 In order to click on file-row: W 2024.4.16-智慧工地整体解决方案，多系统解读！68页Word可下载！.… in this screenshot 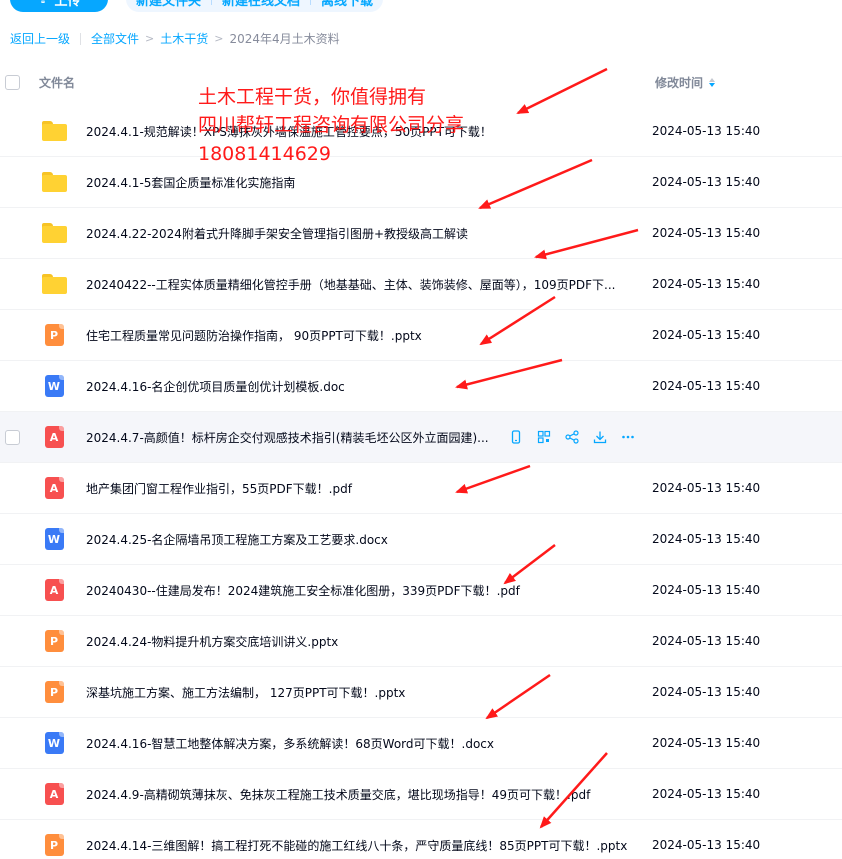, I will do `click(421, 743)`.